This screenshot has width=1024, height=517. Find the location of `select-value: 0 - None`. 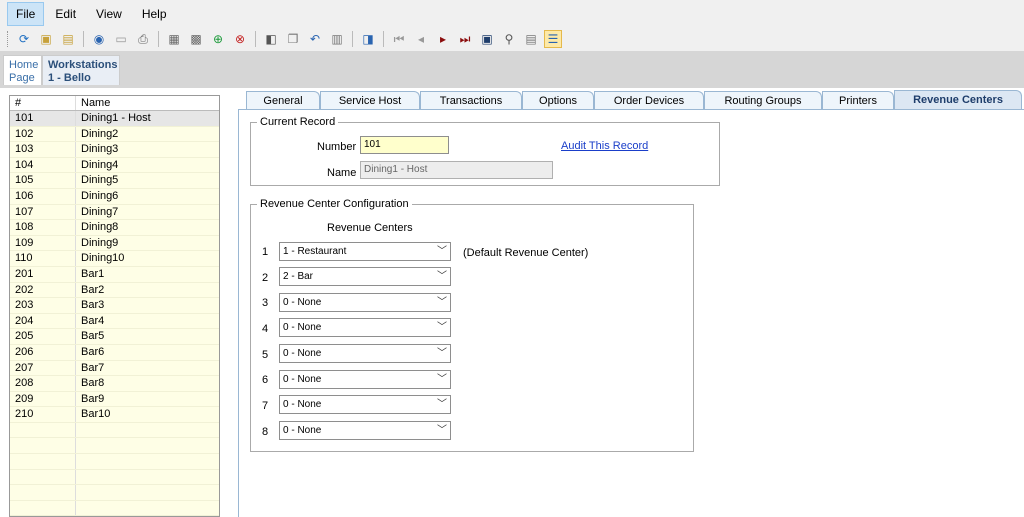

select-value: 0 - None is located at coordinates (302, 302).